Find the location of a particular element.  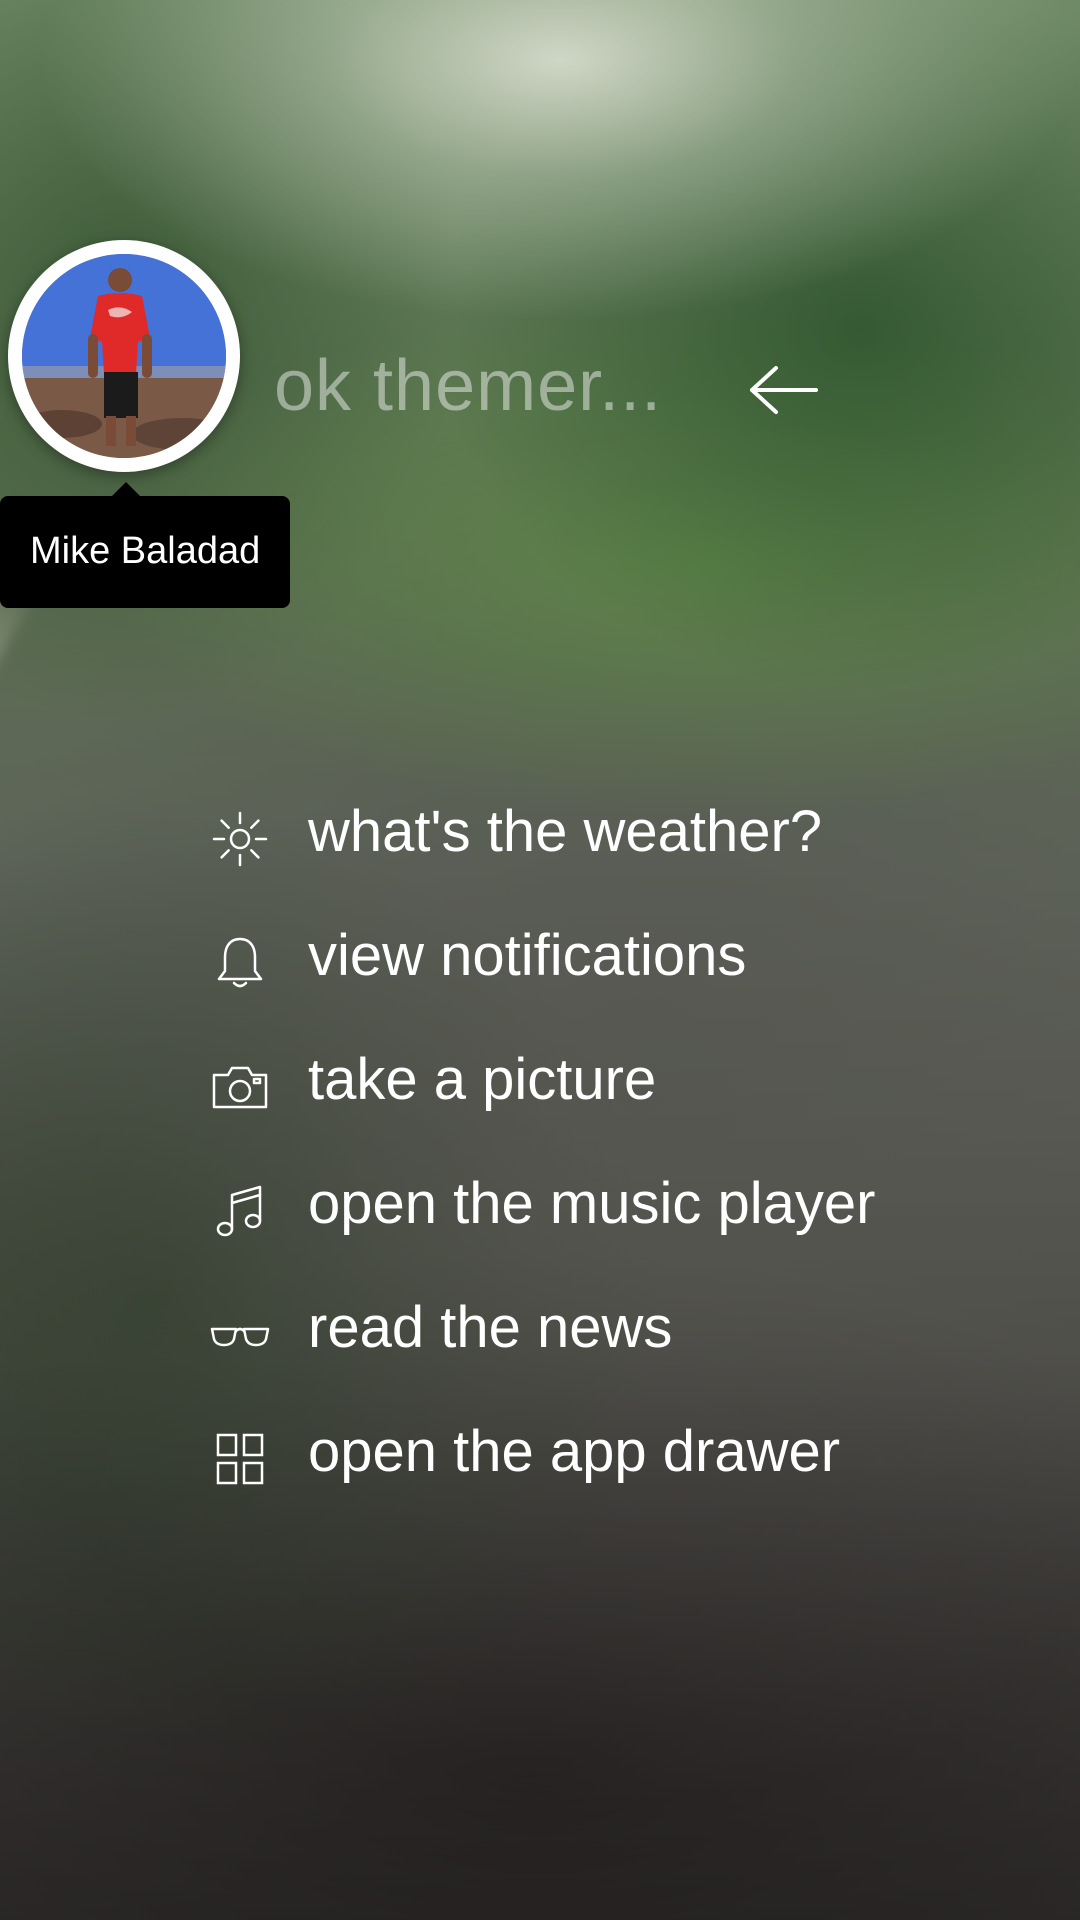

command-notifications: view notifications is located at coordinates (620, 981).